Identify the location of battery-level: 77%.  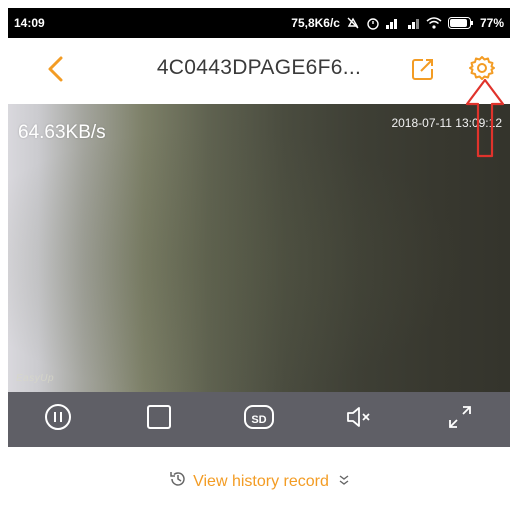
(491, 23).